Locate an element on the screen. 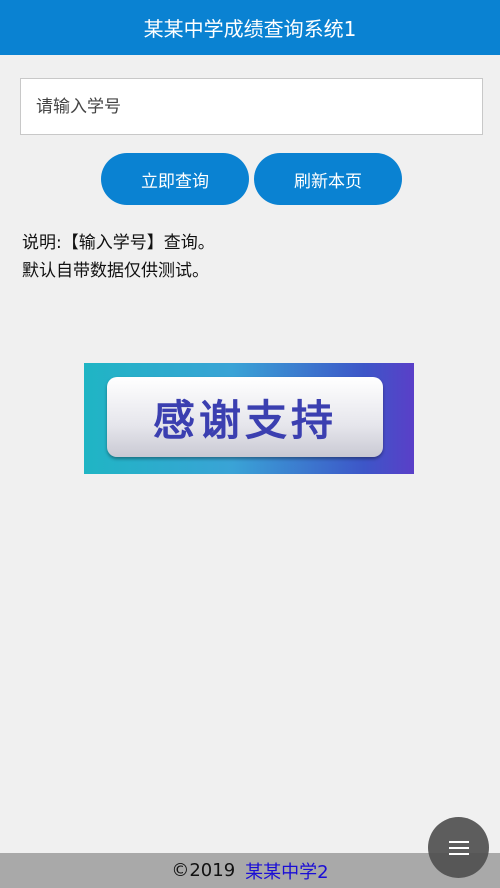  student-id-input is located at coordinates (251, 106).